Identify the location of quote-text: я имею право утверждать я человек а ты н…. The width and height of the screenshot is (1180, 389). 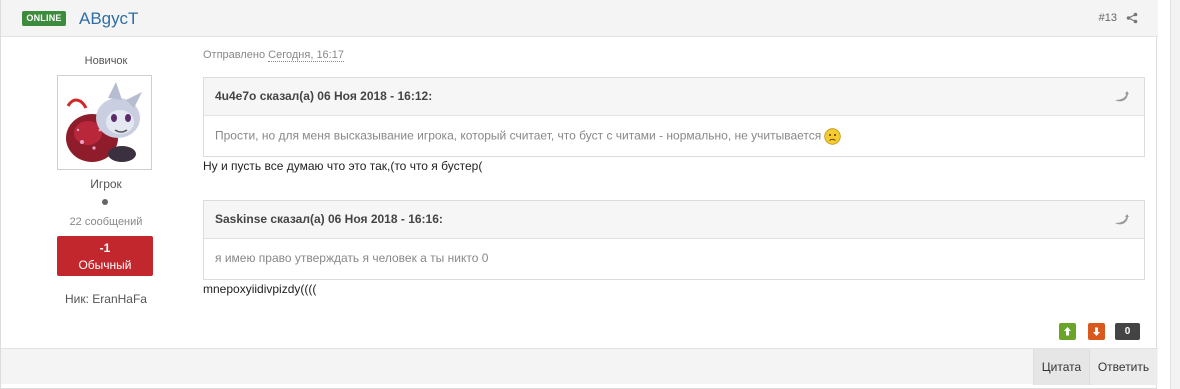
(352, 258).